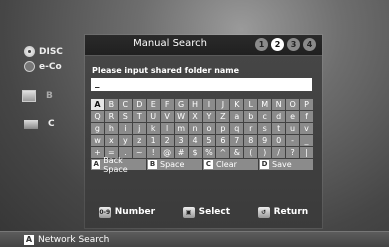  Describe the element at coordinates (293, 152) in the screenshot. I see `keyboard-key: ?` at that location.